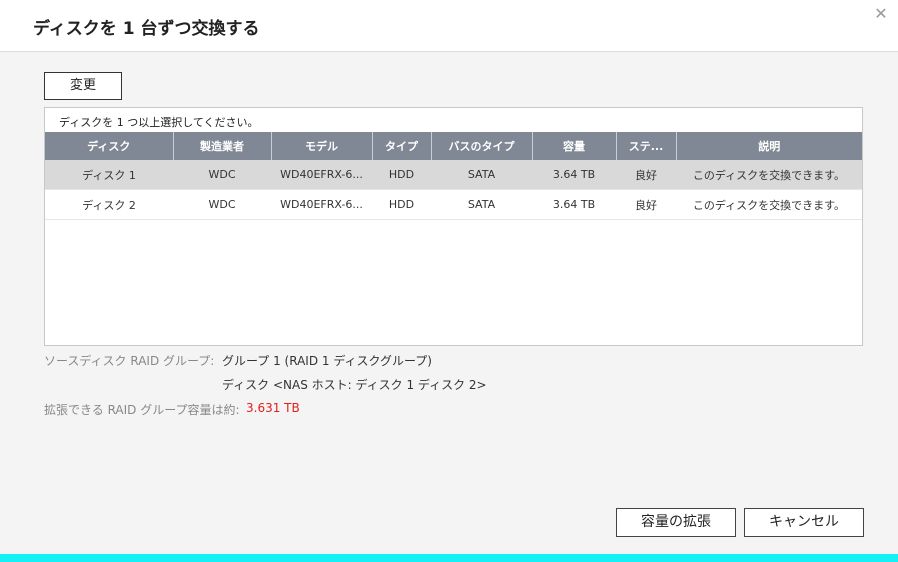 This screenshot has height=562, width=898. I want to click on bottom-accent-bar, so click(449, 558).